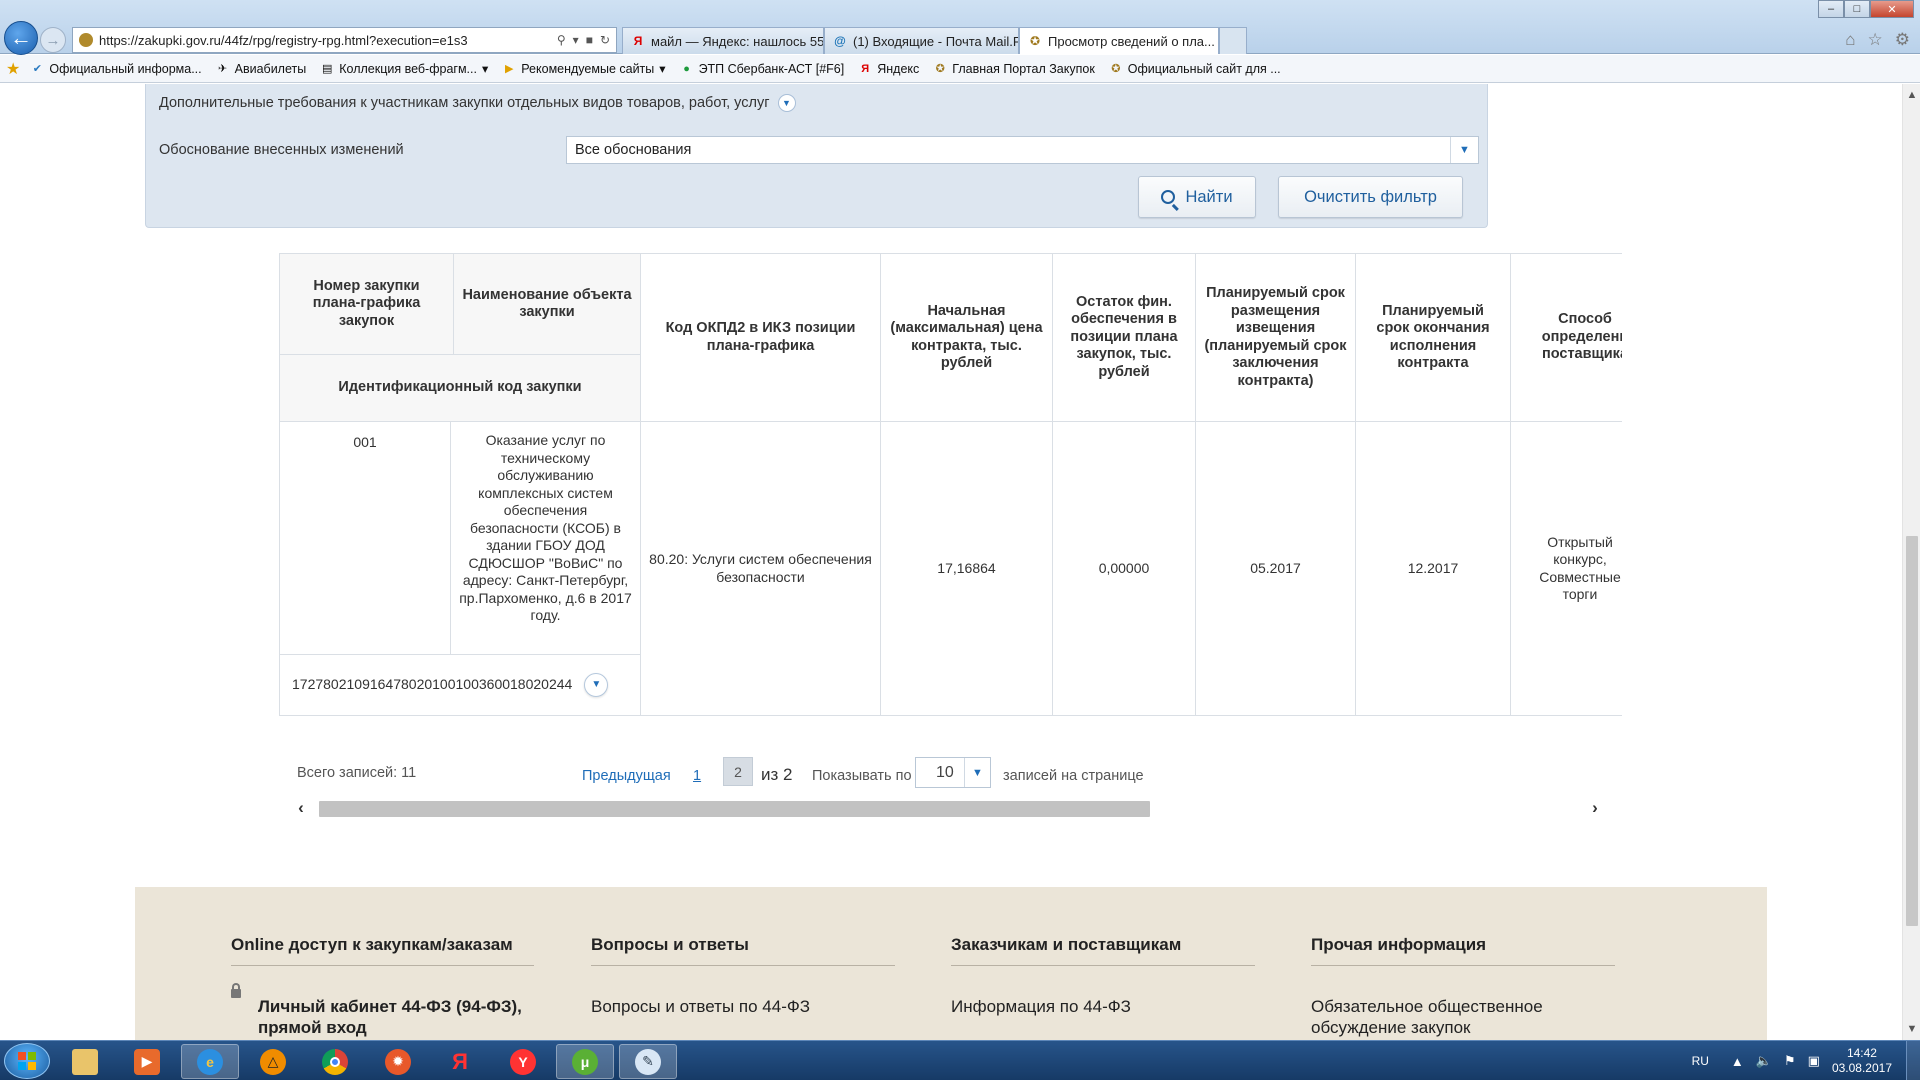 The height and width of the screenshot is (1080, 1920). I want to click on favorite-item: ● ЭТП Сбербанк-АСТ [#F6], so click(762, 69).